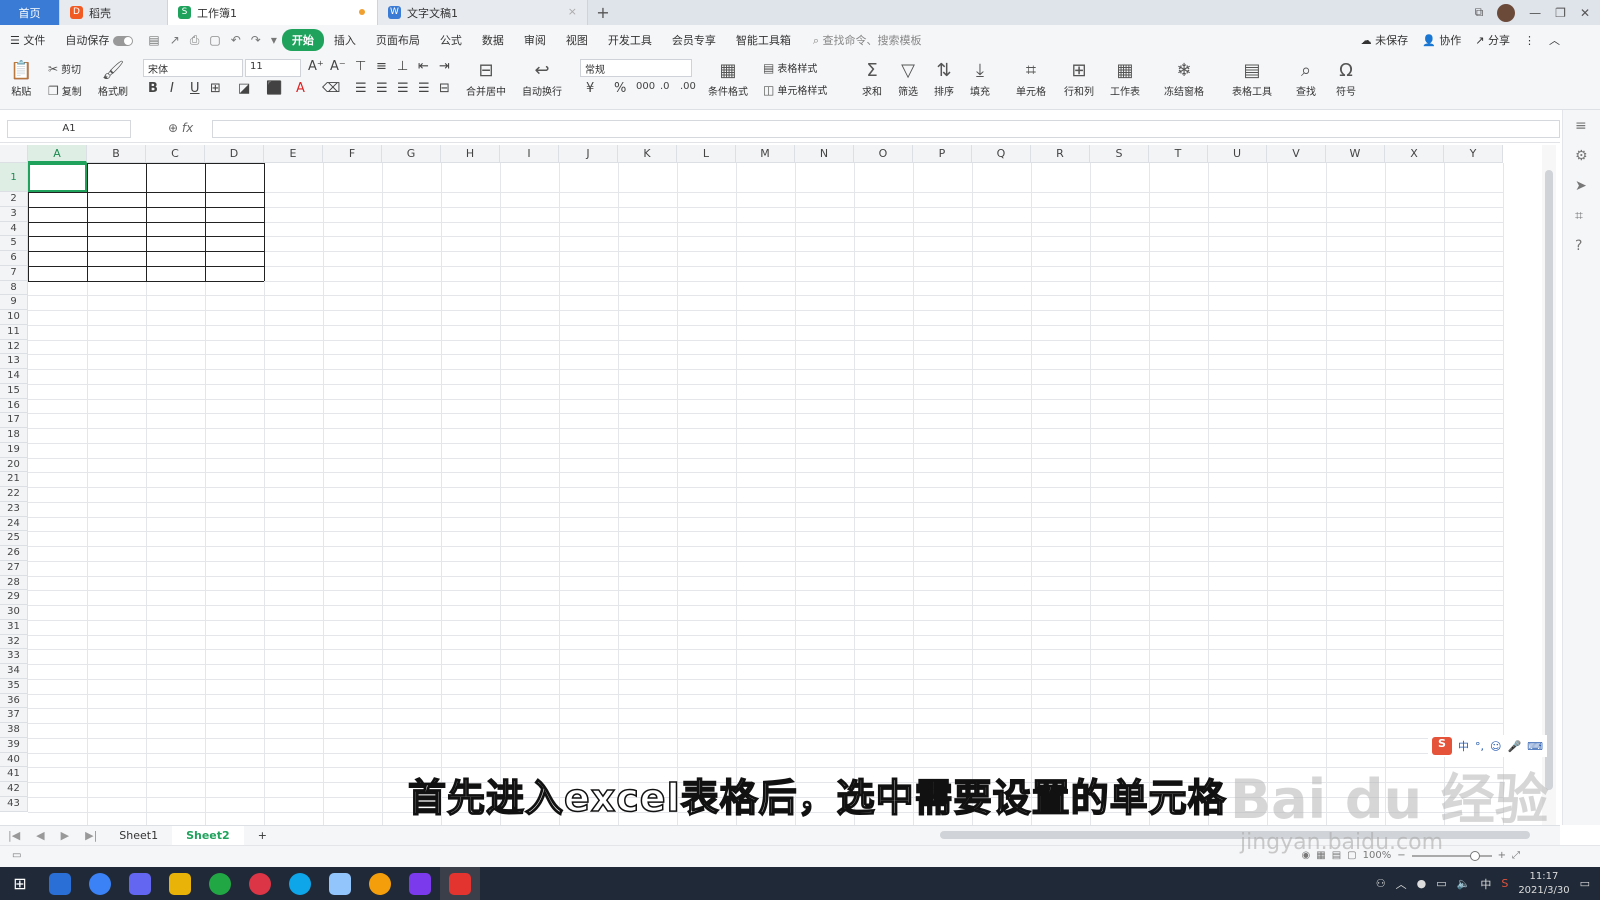 The image size is (1600, 900). I want to click on font-color-icon: A, so click(300, 88).